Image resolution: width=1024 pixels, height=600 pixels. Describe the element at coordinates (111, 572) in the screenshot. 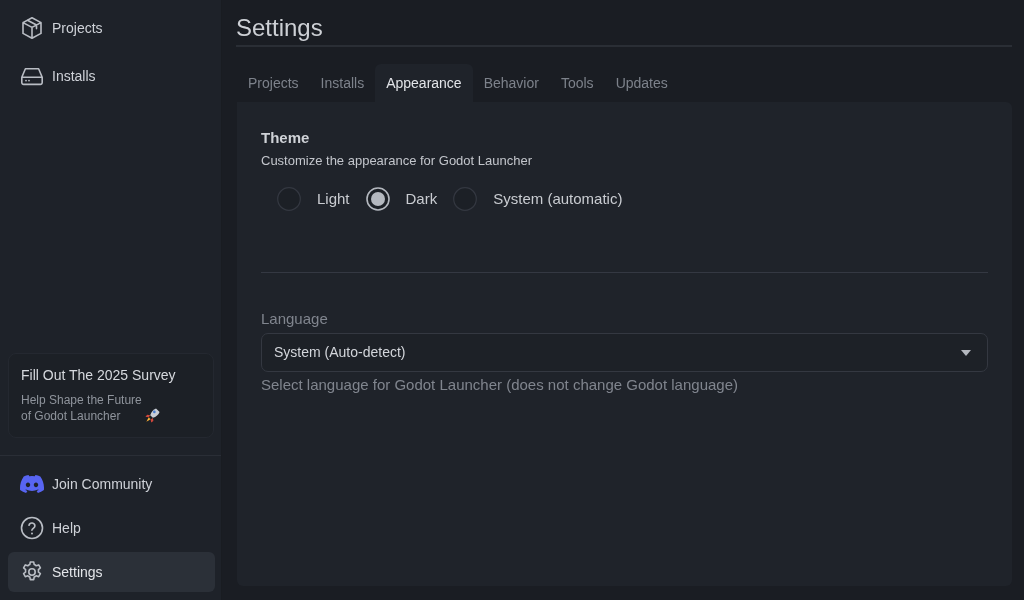

I see `sidebar-item: Settings` at that location.